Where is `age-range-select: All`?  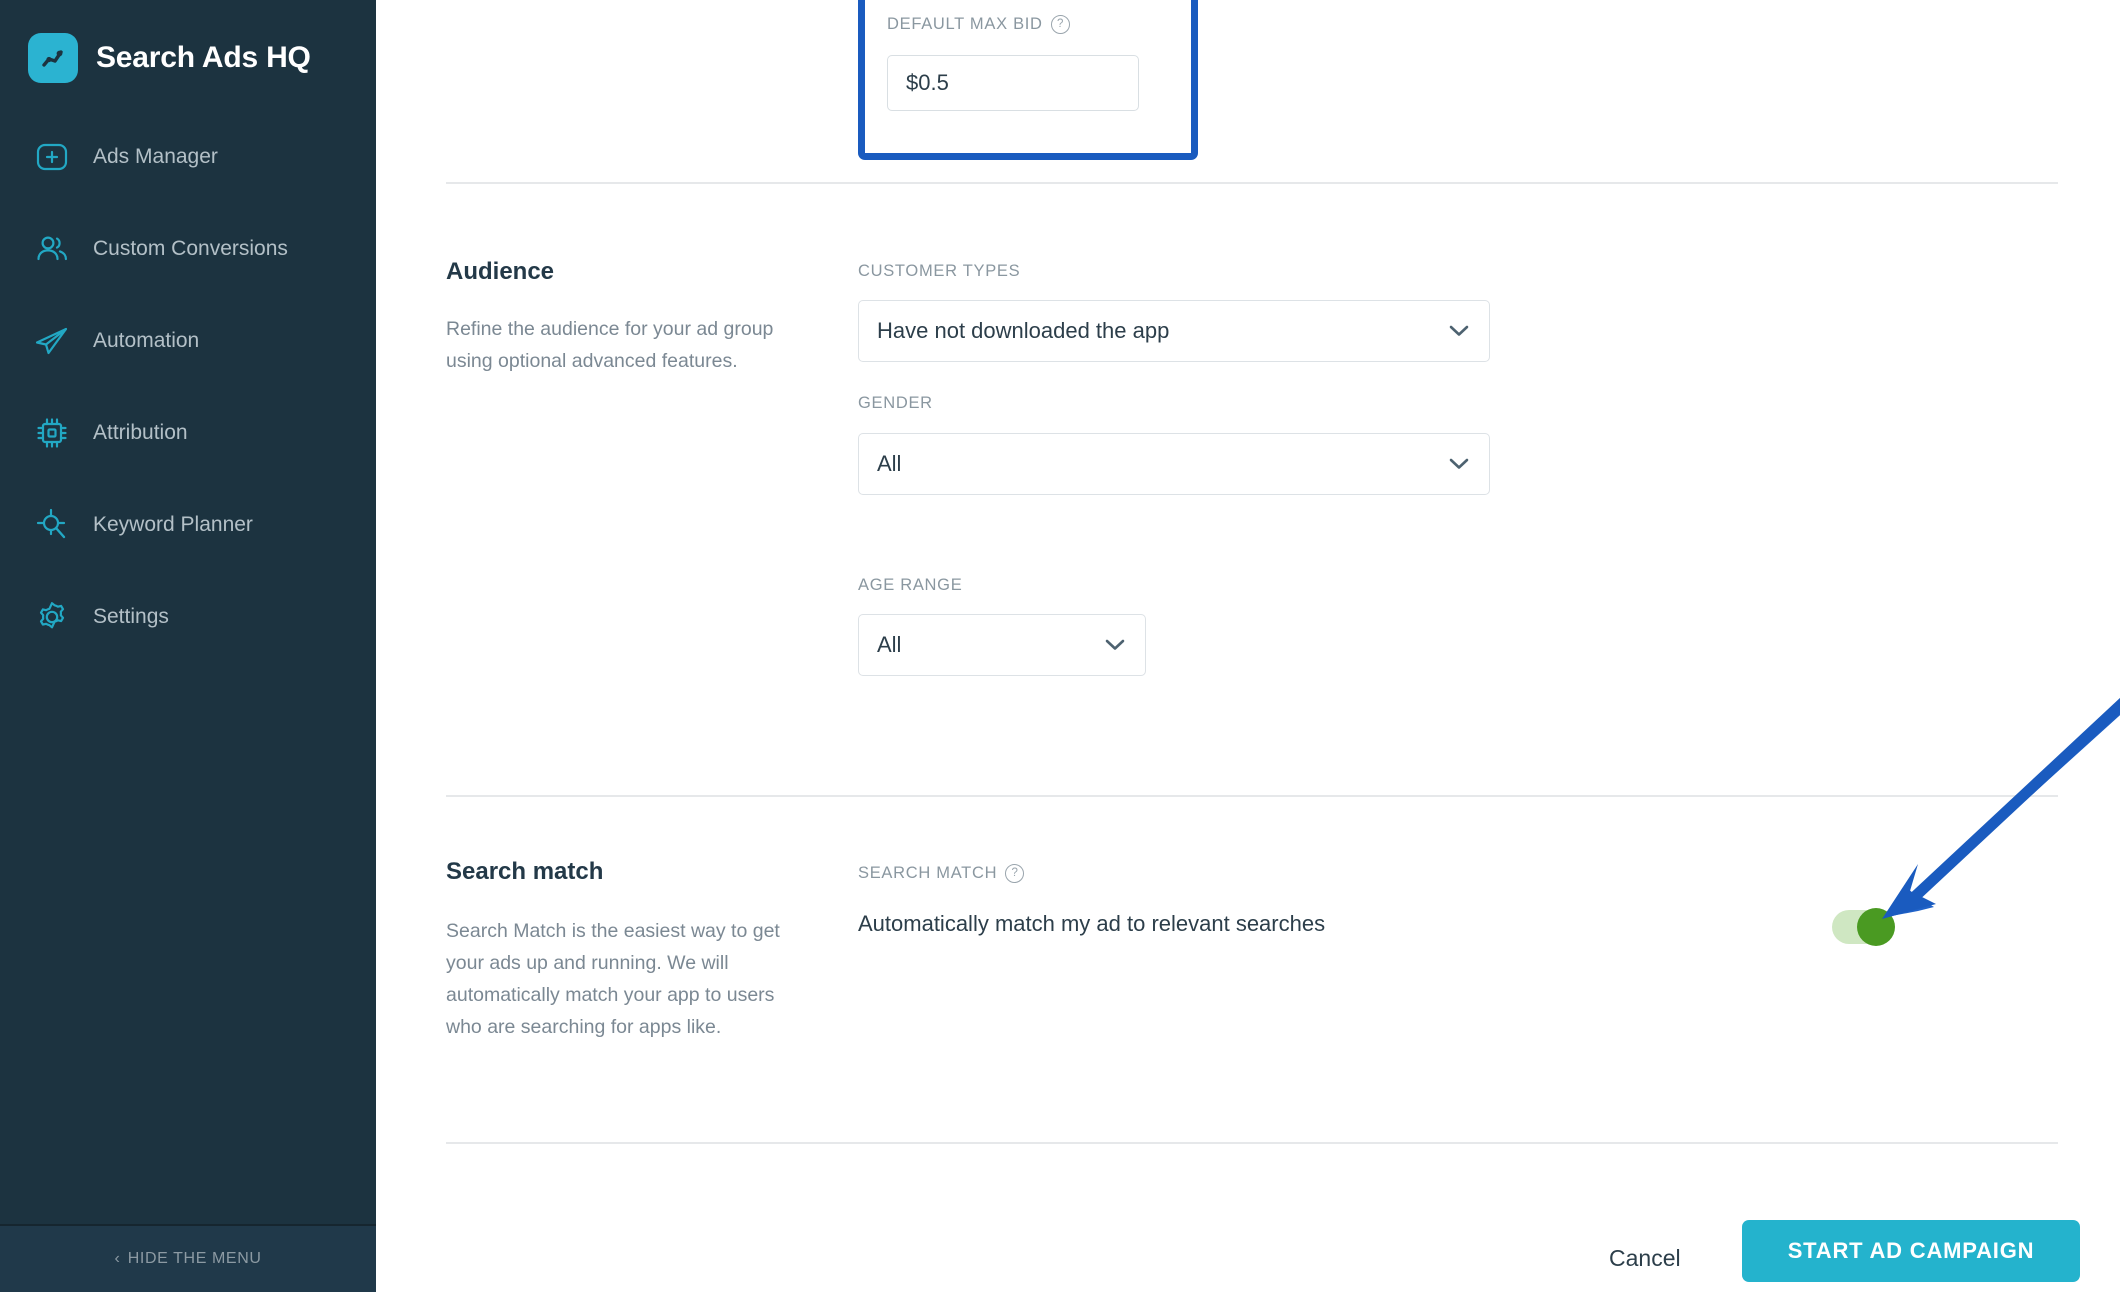
age-range-select: All is located at coordinates (1002, 645).